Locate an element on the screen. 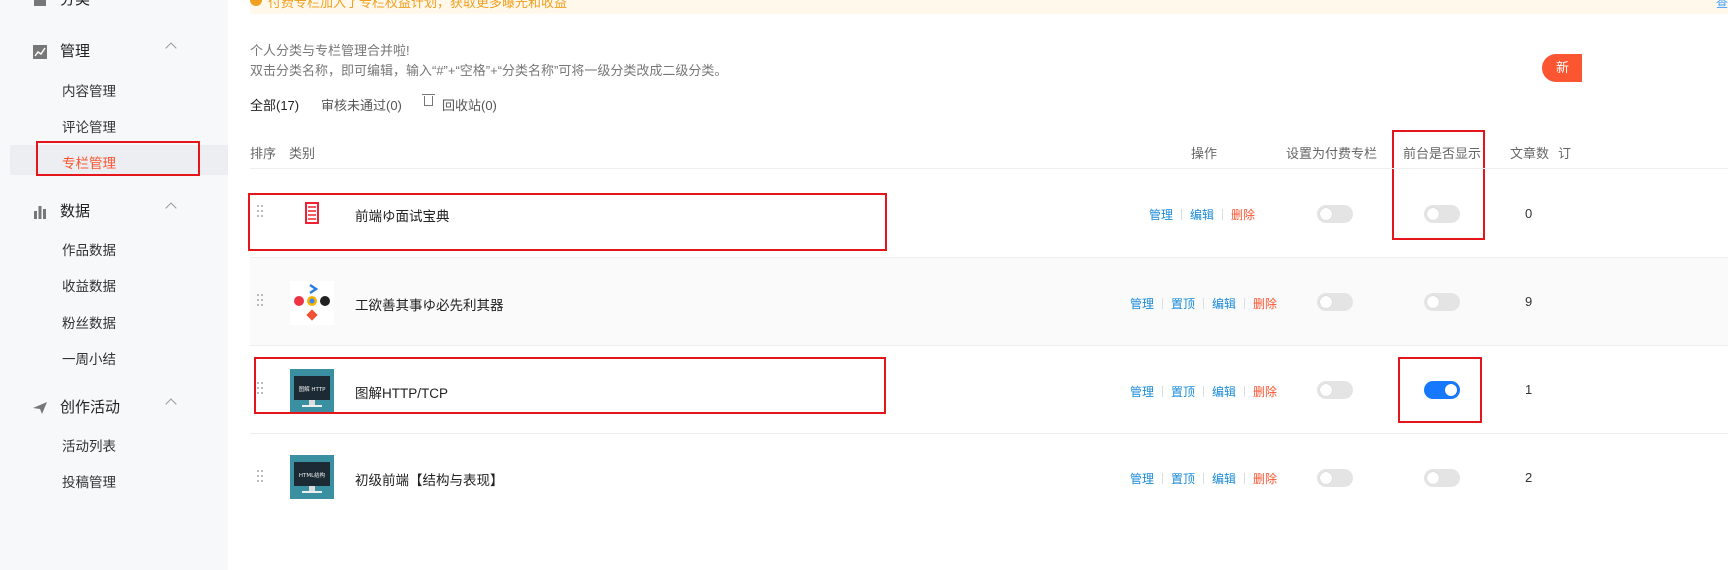 The width and height of the screenshot is (1728, 570). column-name: 工欲善其事ゆ必先利其器 is located at coordinates (429, 304).